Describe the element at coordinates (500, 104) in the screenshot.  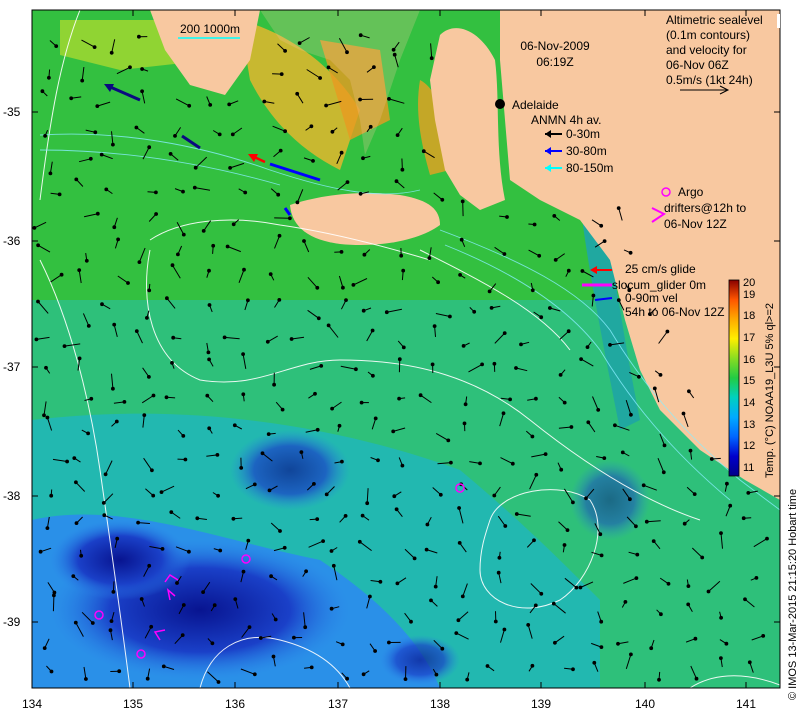
I see `adelaide-marker` at that location.